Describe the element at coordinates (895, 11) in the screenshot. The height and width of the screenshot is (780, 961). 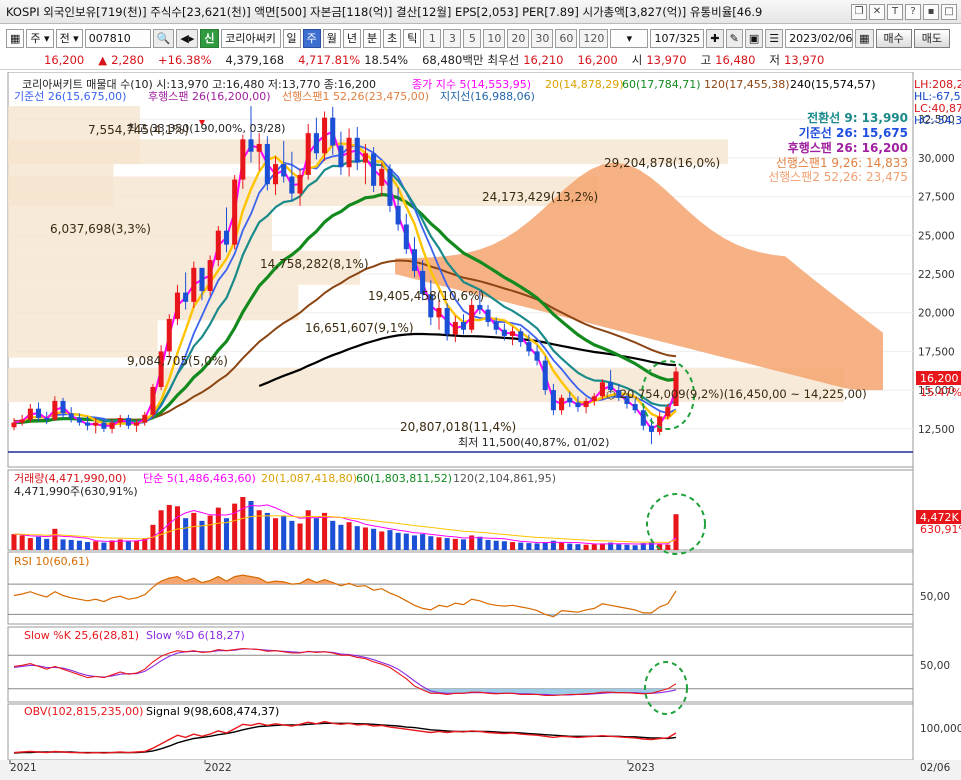
I see `text-tool-icon: T` at that location.